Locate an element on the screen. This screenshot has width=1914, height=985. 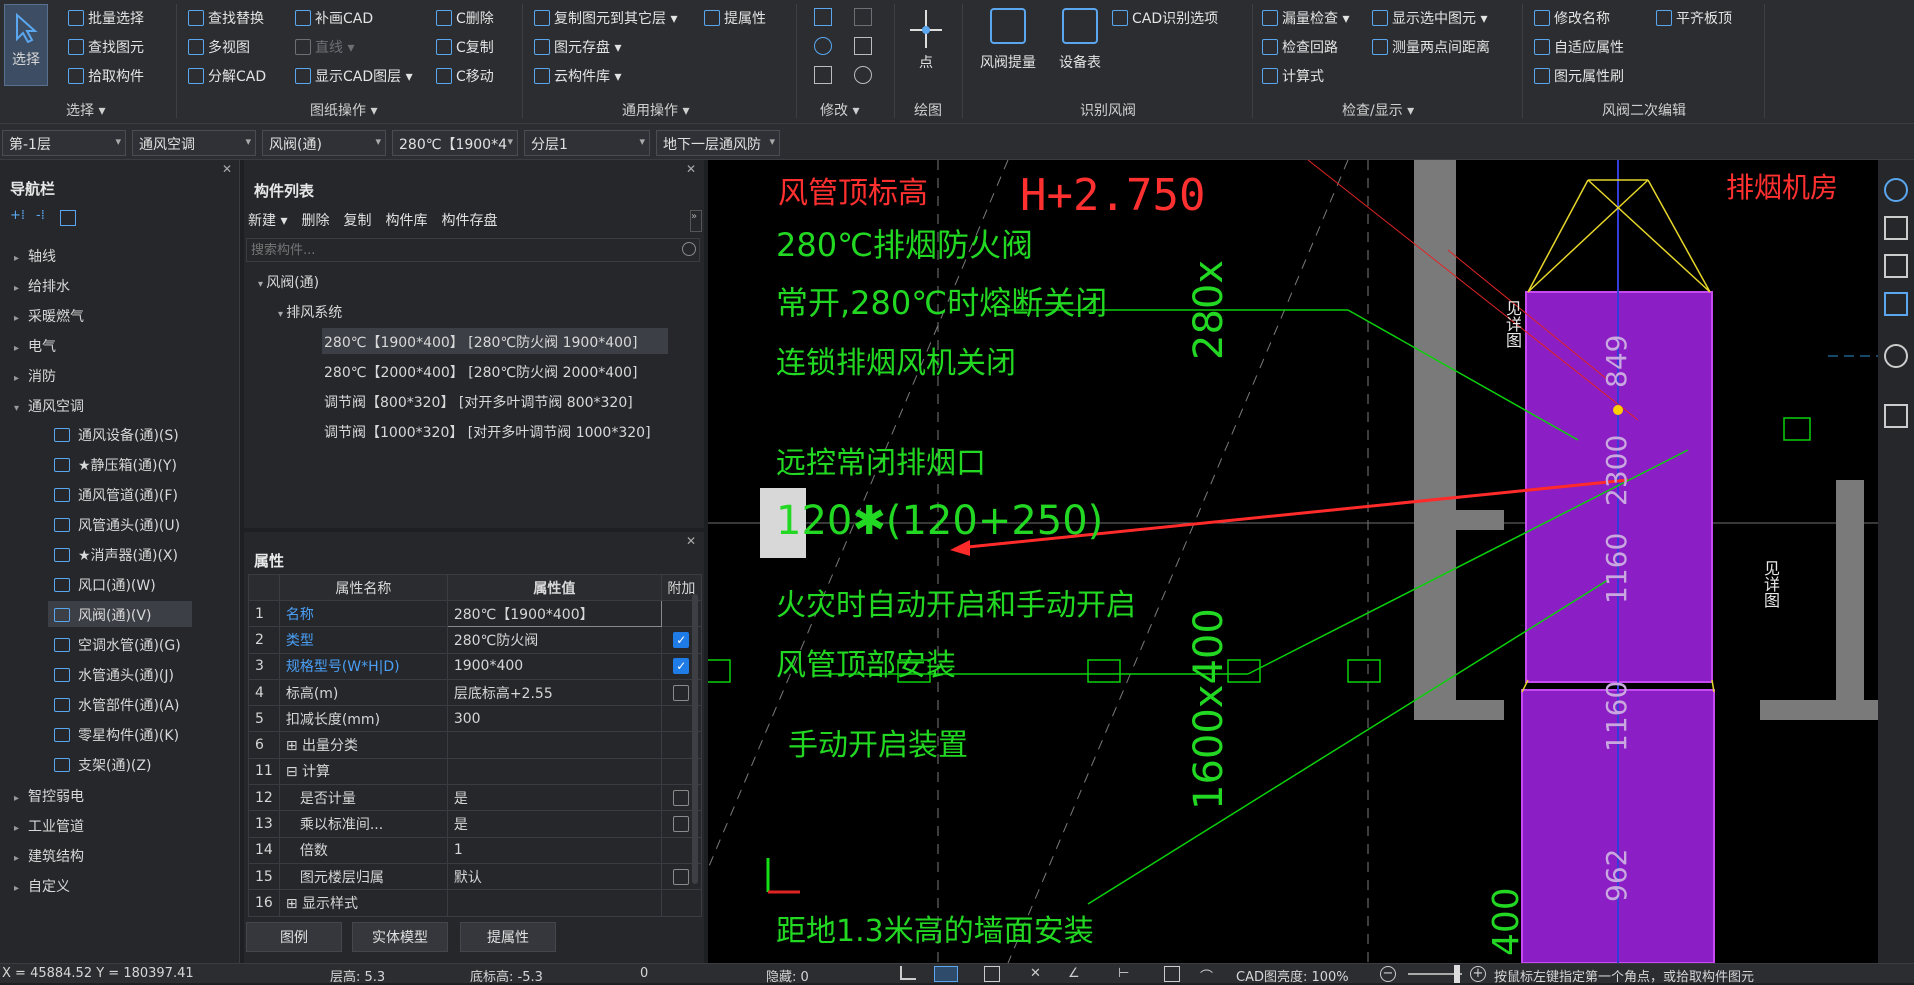
nav-sub-item: ★消声器(通)(X) is located at coordinates (116, 555).